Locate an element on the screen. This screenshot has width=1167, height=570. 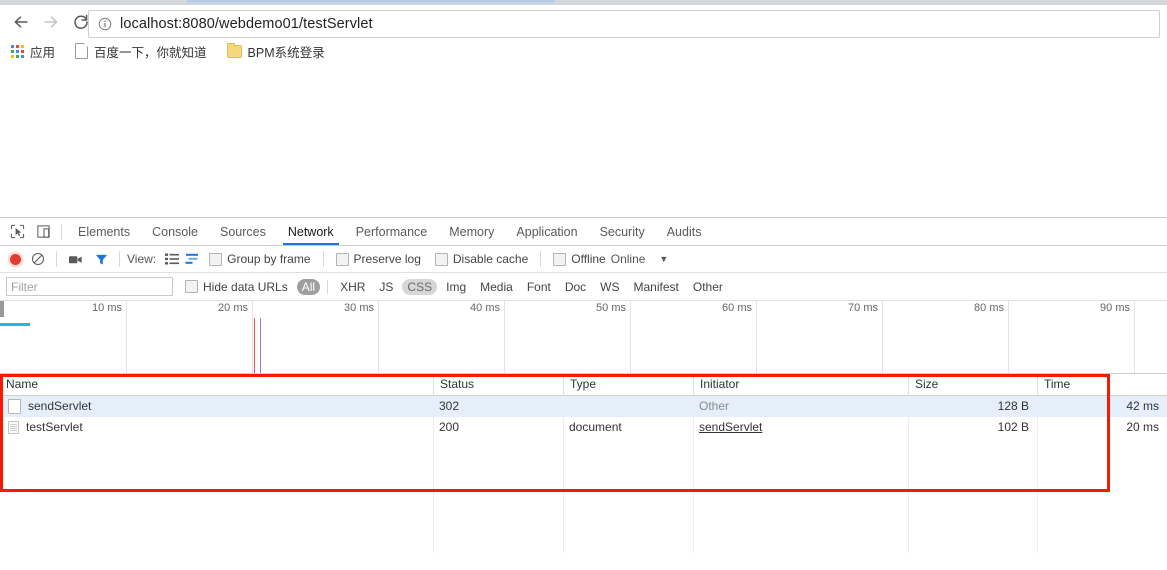
filter-type-media: Media is located at coordinates (496, 287).